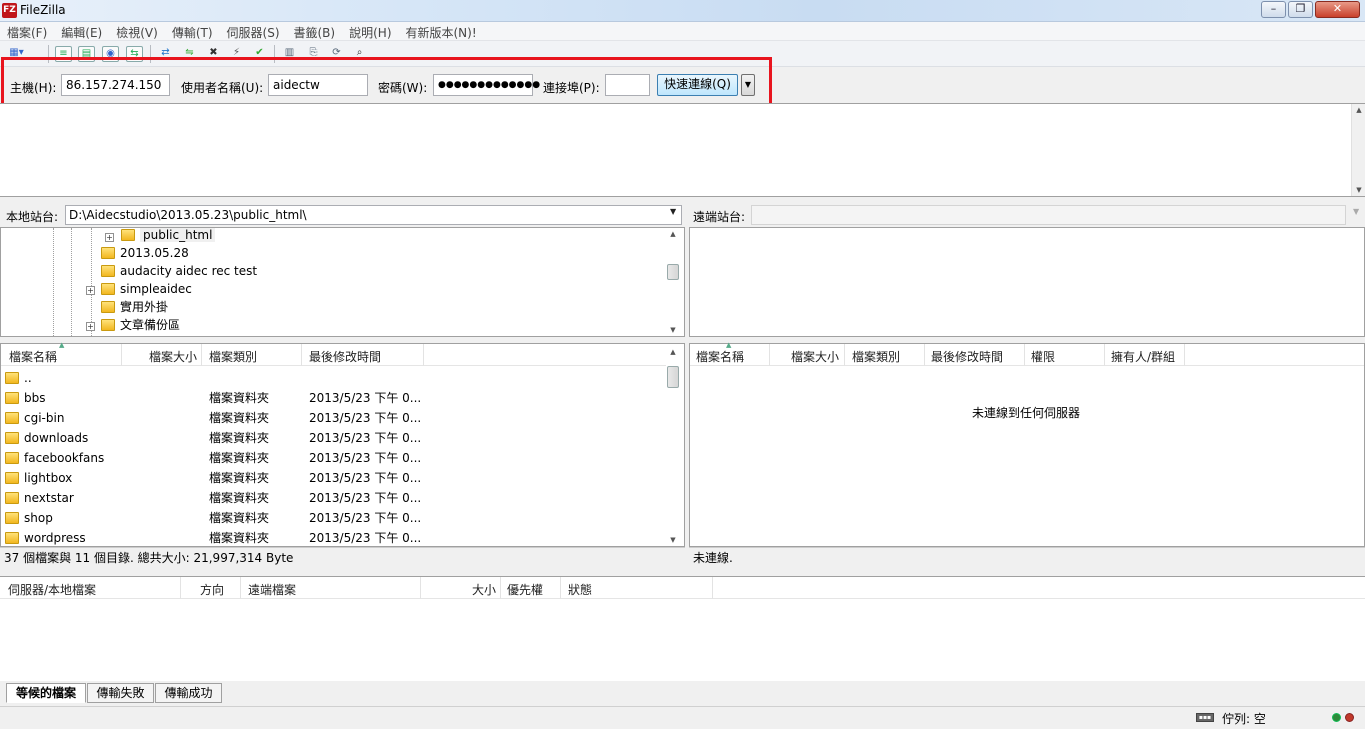 This screenshot has width=1365, height=729. What do you see at coordinates (1273, 9) in the screenshot?
I see `minimize-button: –` at bounding box center [1273, 9].